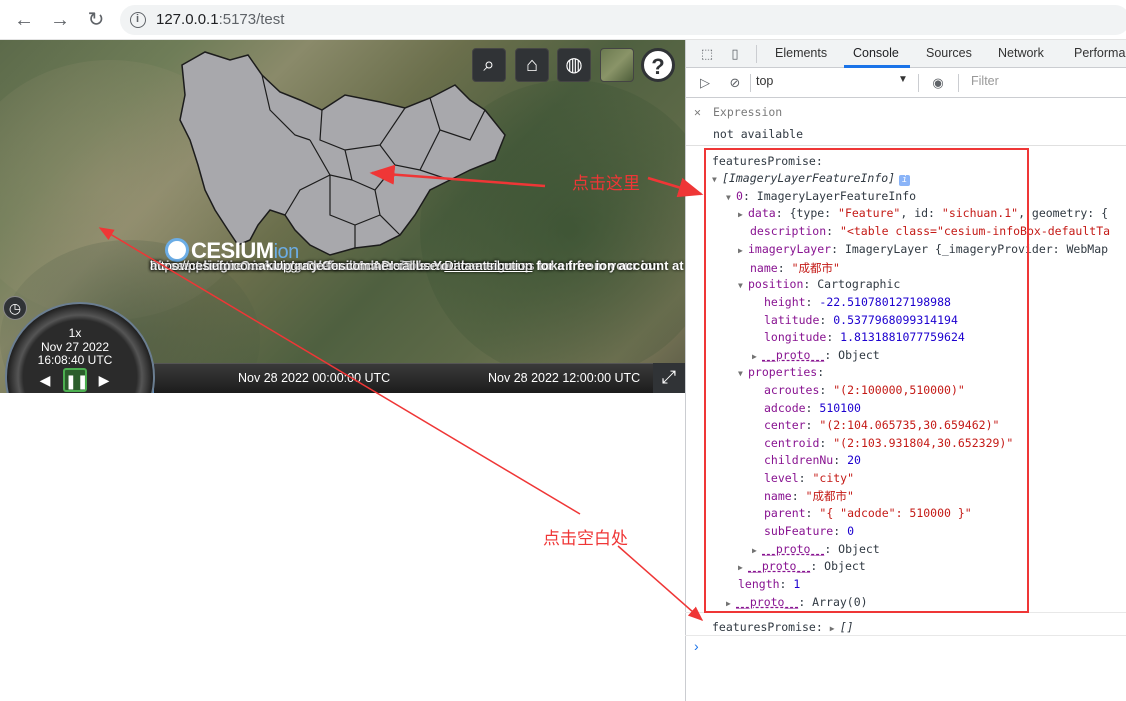  I want to click on device-toggle-icon: ▯, so click(735, 54).